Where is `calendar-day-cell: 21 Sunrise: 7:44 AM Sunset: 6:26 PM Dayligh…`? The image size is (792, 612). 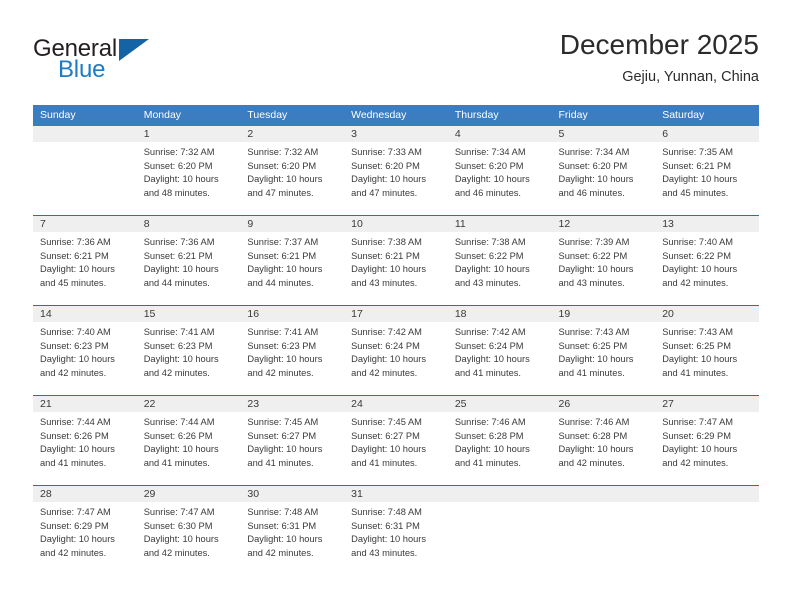
calendar-day-cell: 21 Sunrise: 7:44 AM Sunset: 6:26 PM Dayligh… is located at coordinates (85, 440).